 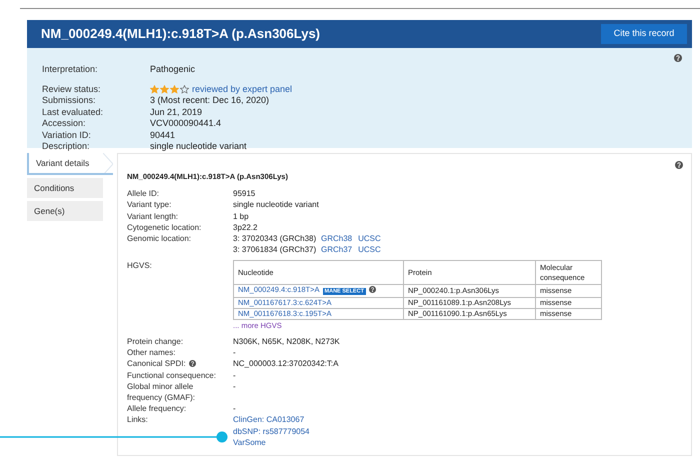 I want to click on field-label: Canonical SPDI:, so click(x=156, y=363).